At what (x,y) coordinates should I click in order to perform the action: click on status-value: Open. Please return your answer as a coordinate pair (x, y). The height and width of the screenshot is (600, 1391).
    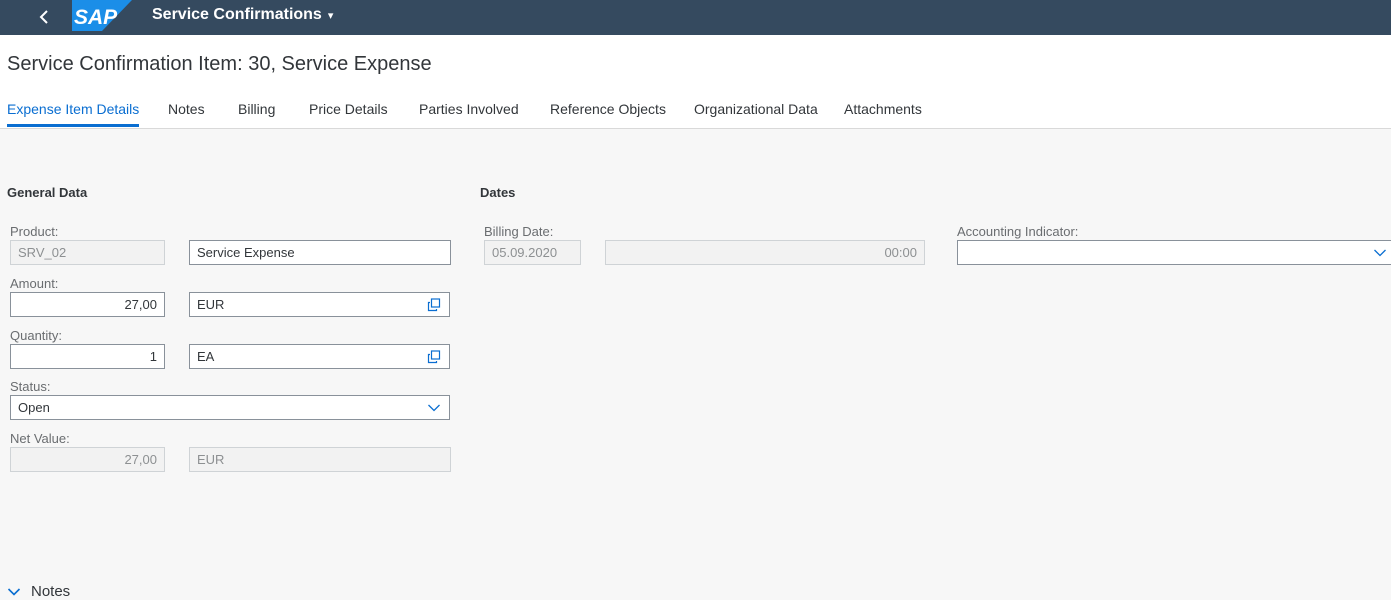
    Looking at the image, I should click on (34, 407).